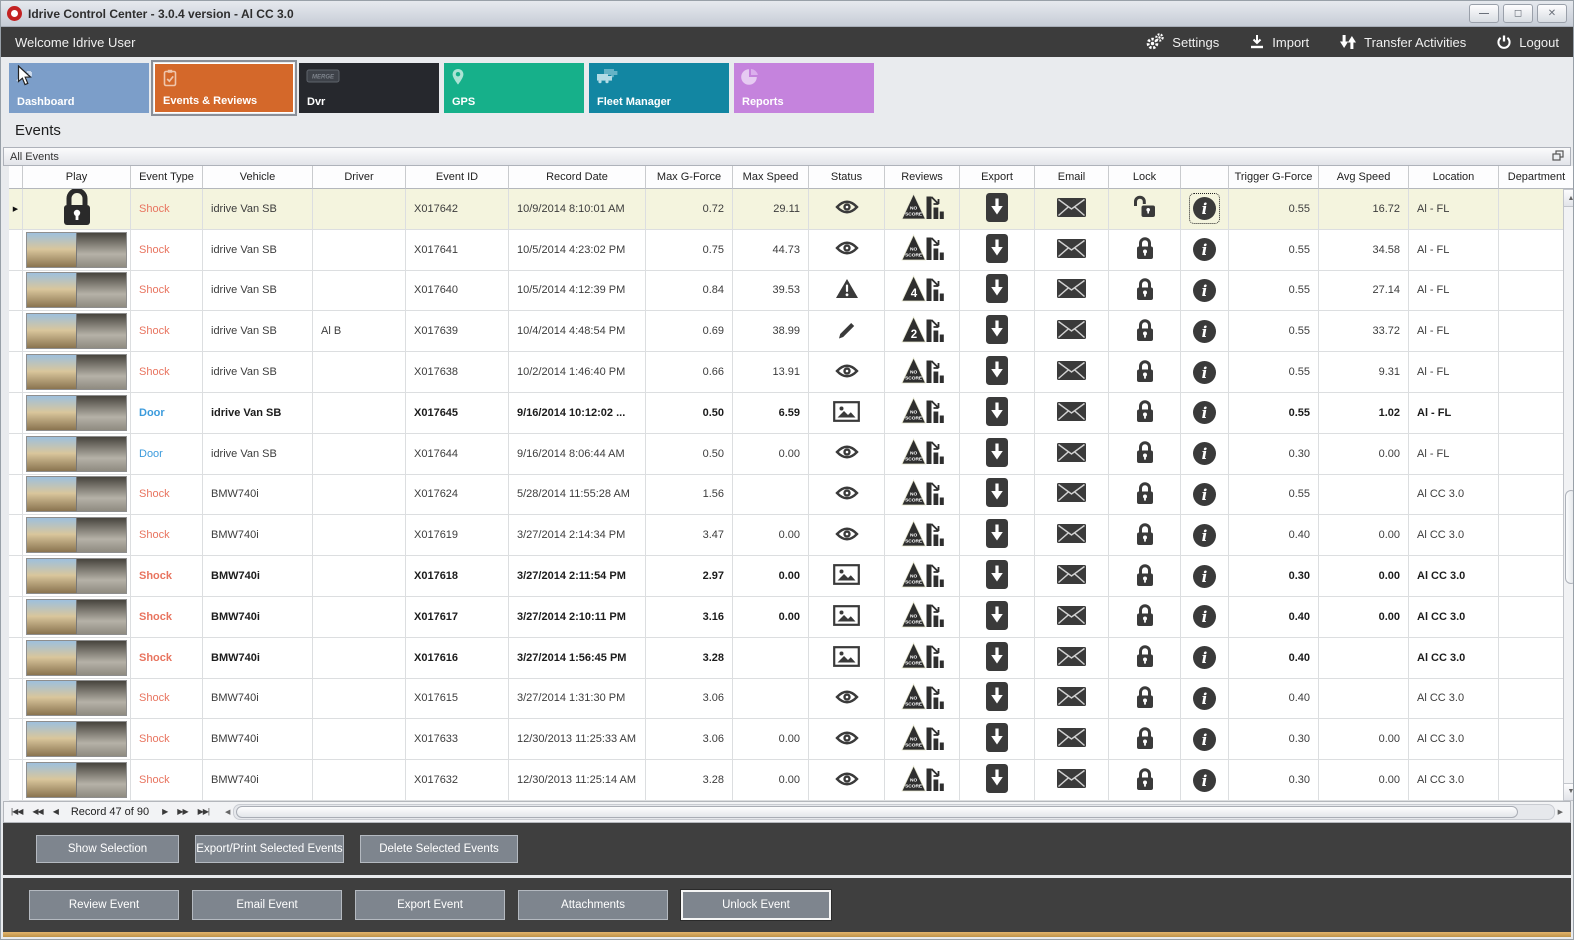 This screenshot has width=1574, height=940. What do you see at coordinates (227, 812) in the screenshot?
I see `scroll-left-button: ◀` at bounding box center [227, 812].